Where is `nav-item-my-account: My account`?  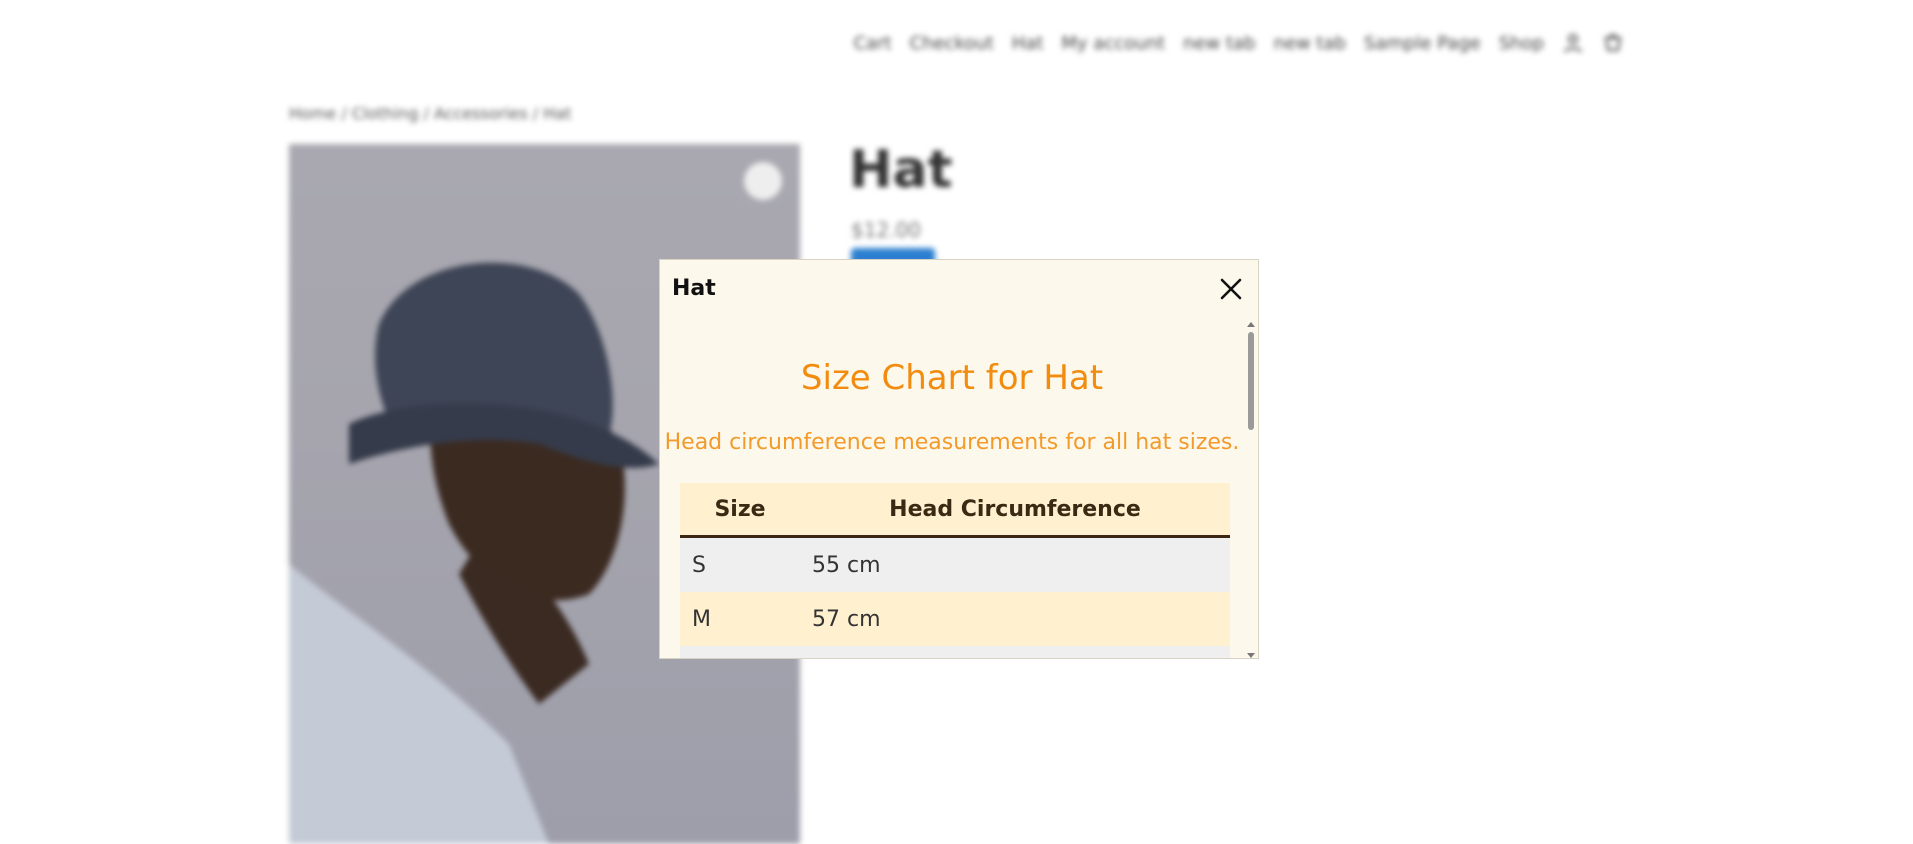
nav-item-my-account: My account is located at coordinates (1113, 43).